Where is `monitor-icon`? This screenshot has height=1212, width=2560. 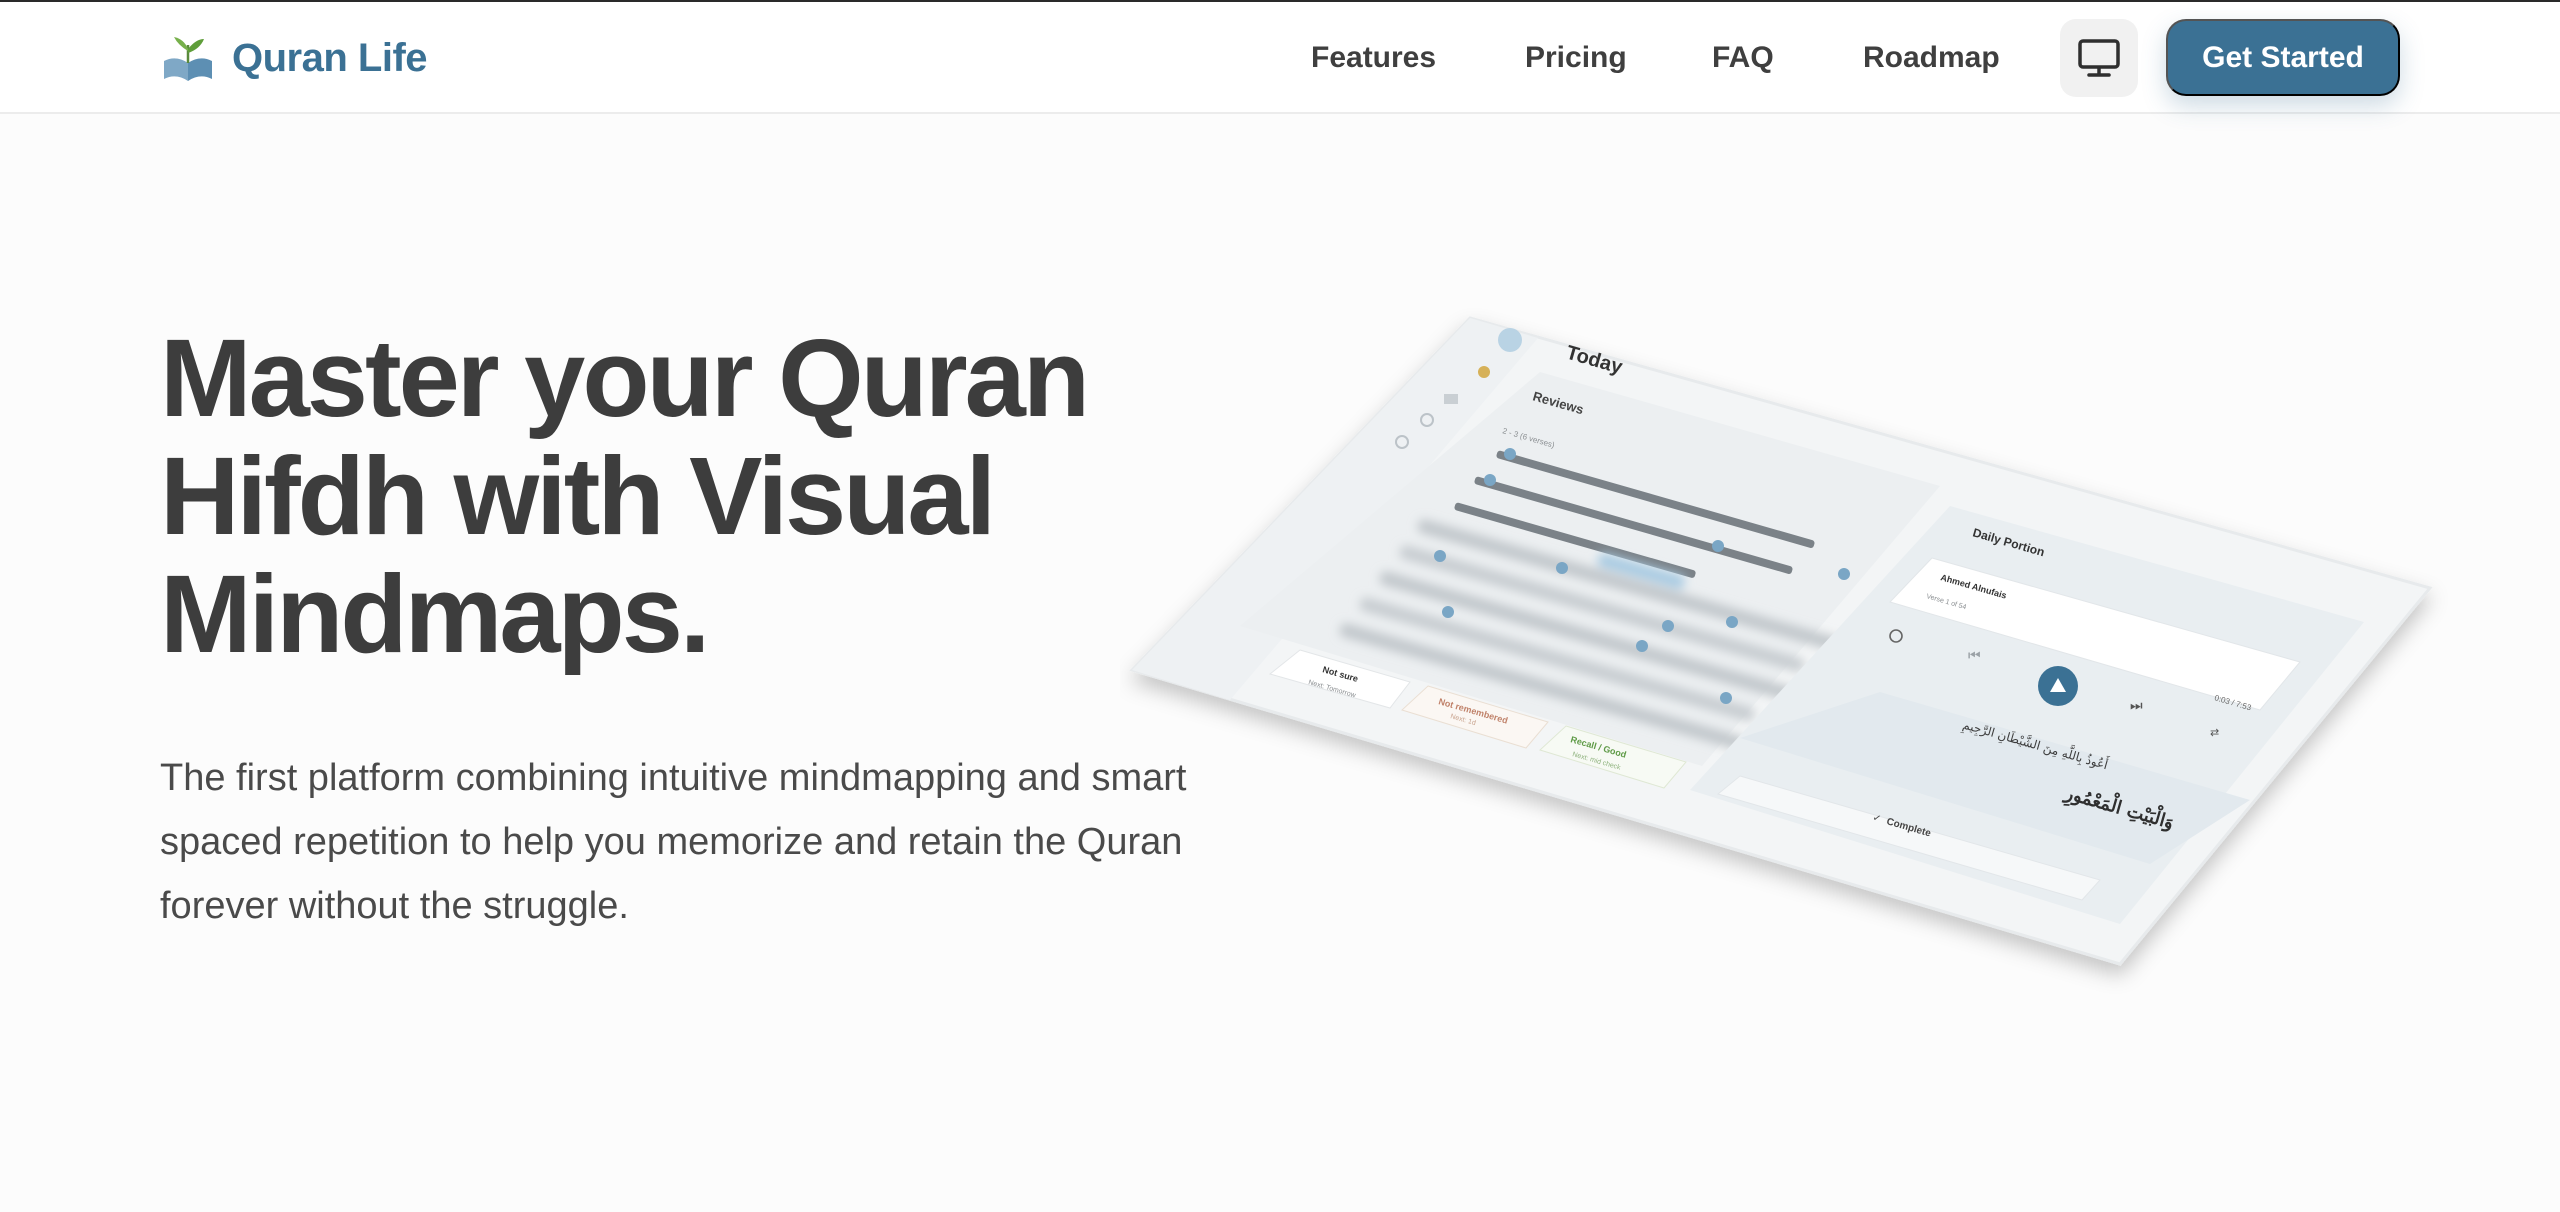
monitor-icon is located at coordinates (2099, 58).